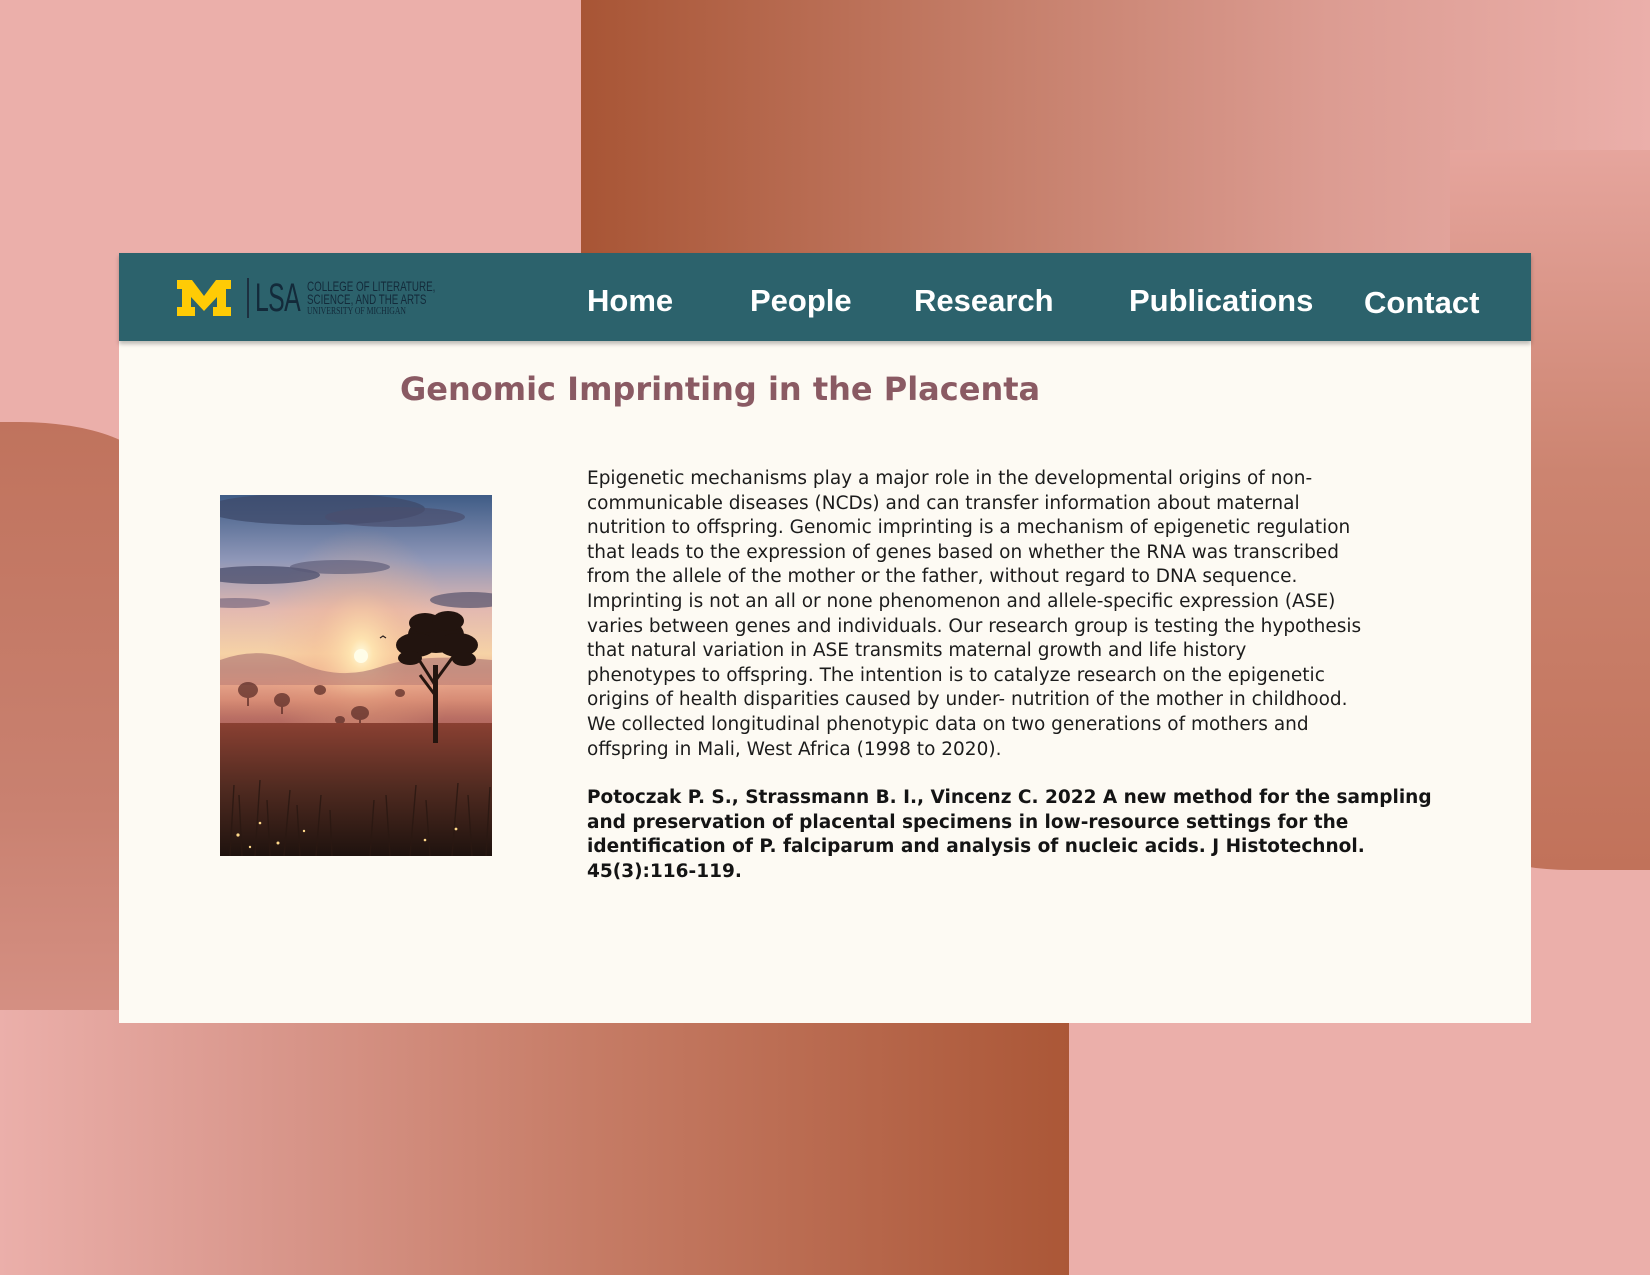 This screenshot has height=1275, width=1650. What do you see at coordinates (278, 298) in the screenshot?
I see `logo-lsa-text: LSA` at bounding box center [278, 298].